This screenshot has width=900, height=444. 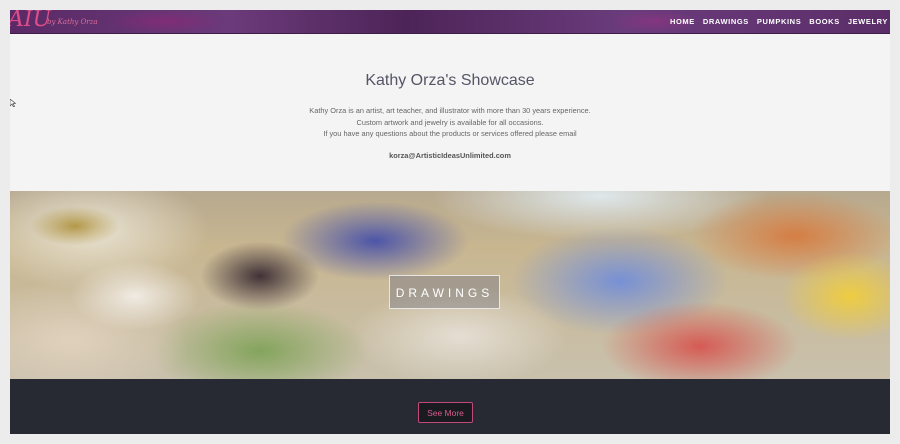 What do you see at coordinates (824, 21) in the screenshot?
I see `nav-books: BOOKS` at bounding box center [824, 21].